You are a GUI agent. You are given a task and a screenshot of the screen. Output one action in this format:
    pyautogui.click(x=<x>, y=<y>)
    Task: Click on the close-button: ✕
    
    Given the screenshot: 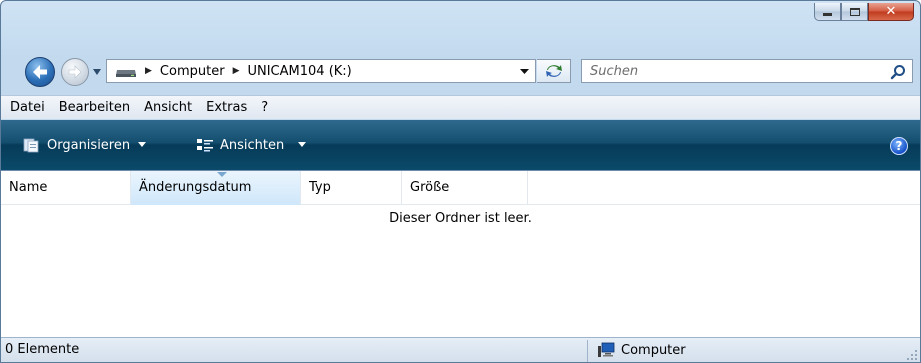 What is the action you would take?
    pyautogui.click(x=891, y=12)
    